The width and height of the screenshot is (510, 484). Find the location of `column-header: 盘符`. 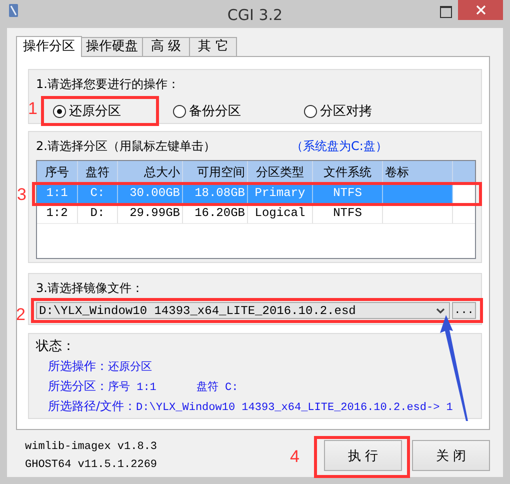

column-header: 盘符 is located at coordinates (98, 172).